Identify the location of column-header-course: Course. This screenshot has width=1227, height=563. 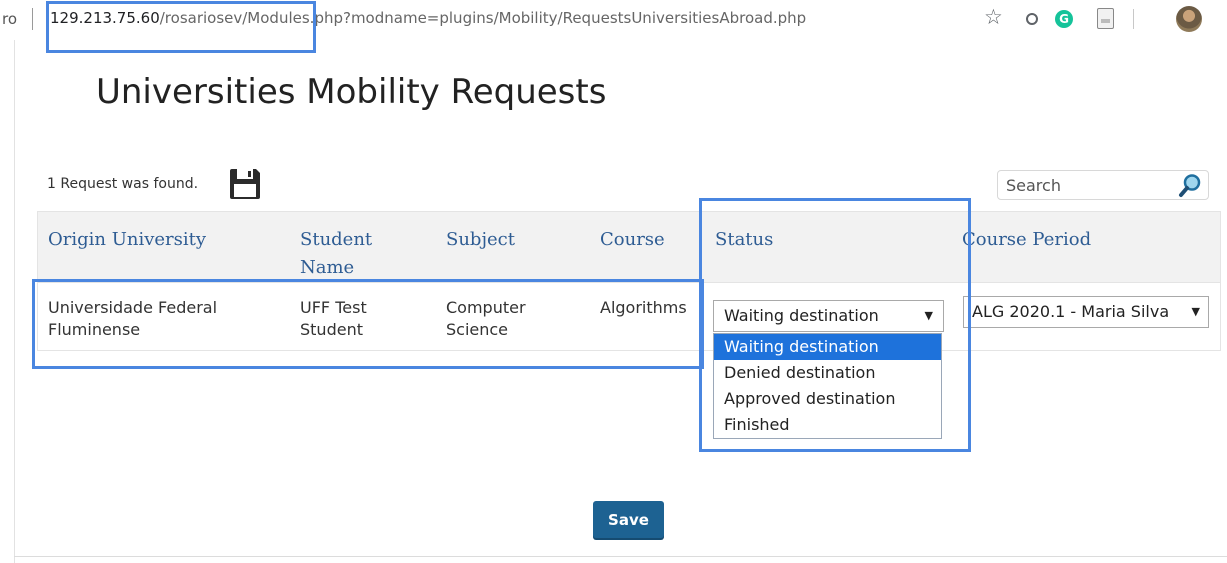
(632, 240).